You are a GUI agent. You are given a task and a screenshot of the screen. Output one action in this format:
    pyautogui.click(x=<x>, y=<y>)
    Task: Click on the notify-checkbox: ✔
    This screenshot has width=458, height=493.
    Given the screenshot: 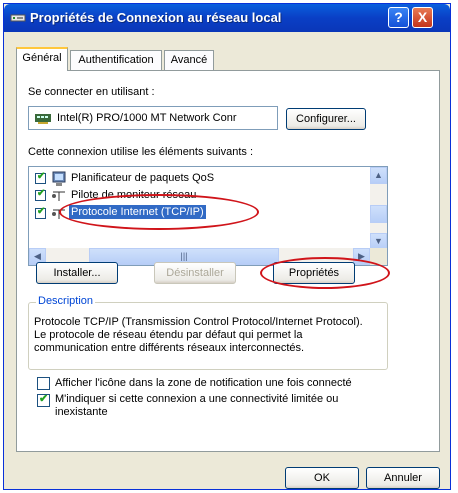 What is the action you would take?
    pyautogui.click(x=43, y=400)
    